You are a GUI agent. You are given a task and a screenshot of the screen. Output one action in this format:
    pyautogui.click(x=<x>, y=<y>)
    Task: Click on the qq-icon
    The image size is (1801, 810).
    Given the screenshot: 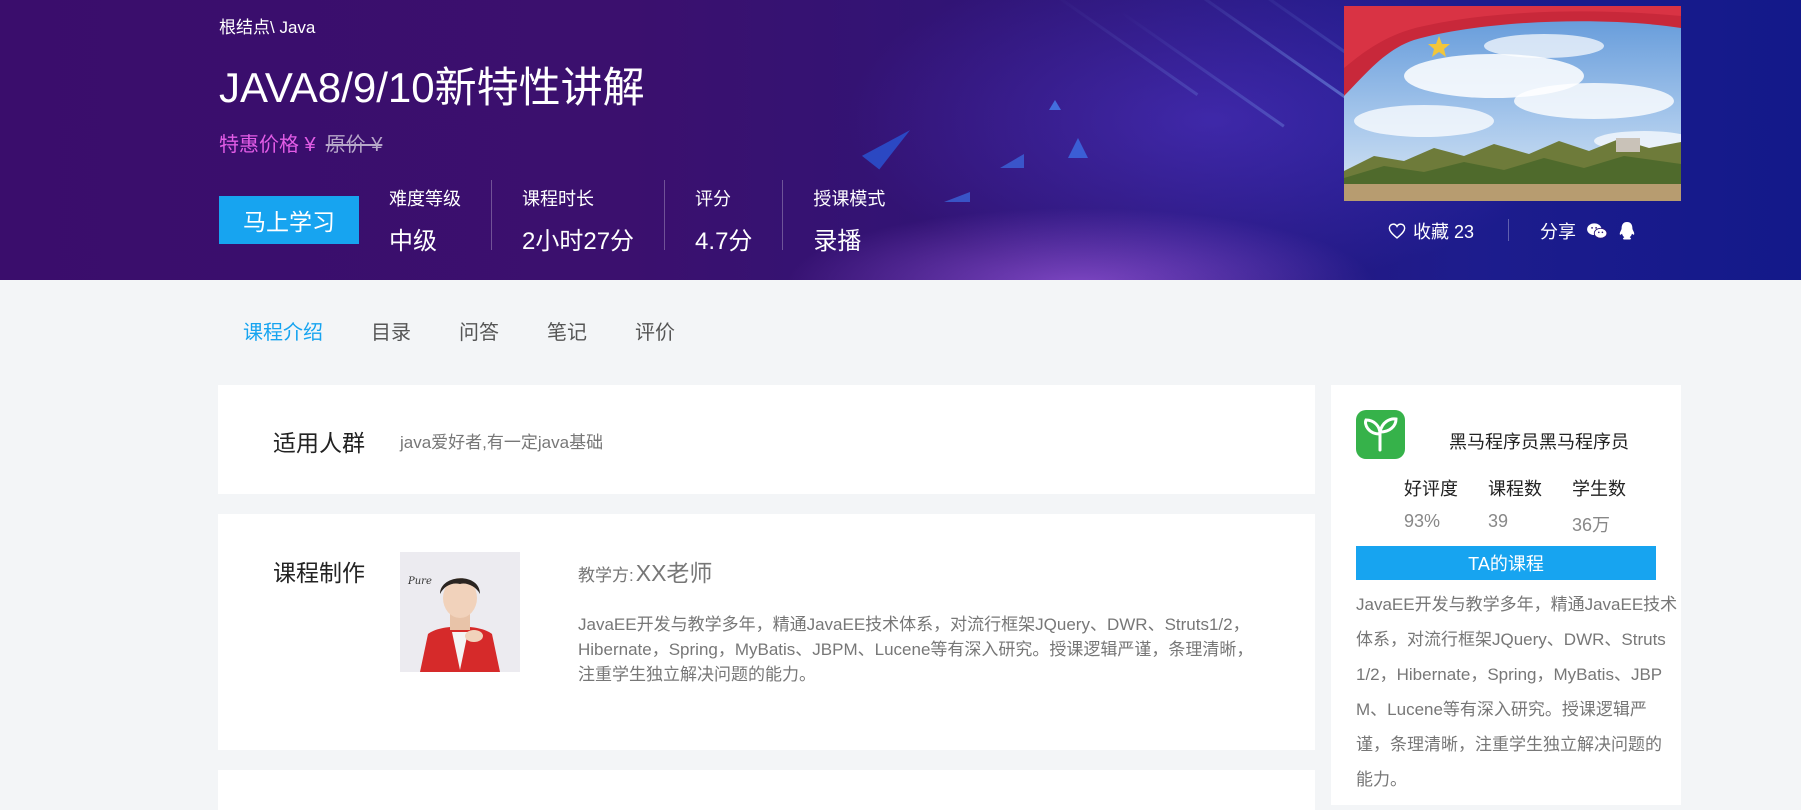 What is the action you would take?
    pyautogui.click(x=1627, y=231)
    